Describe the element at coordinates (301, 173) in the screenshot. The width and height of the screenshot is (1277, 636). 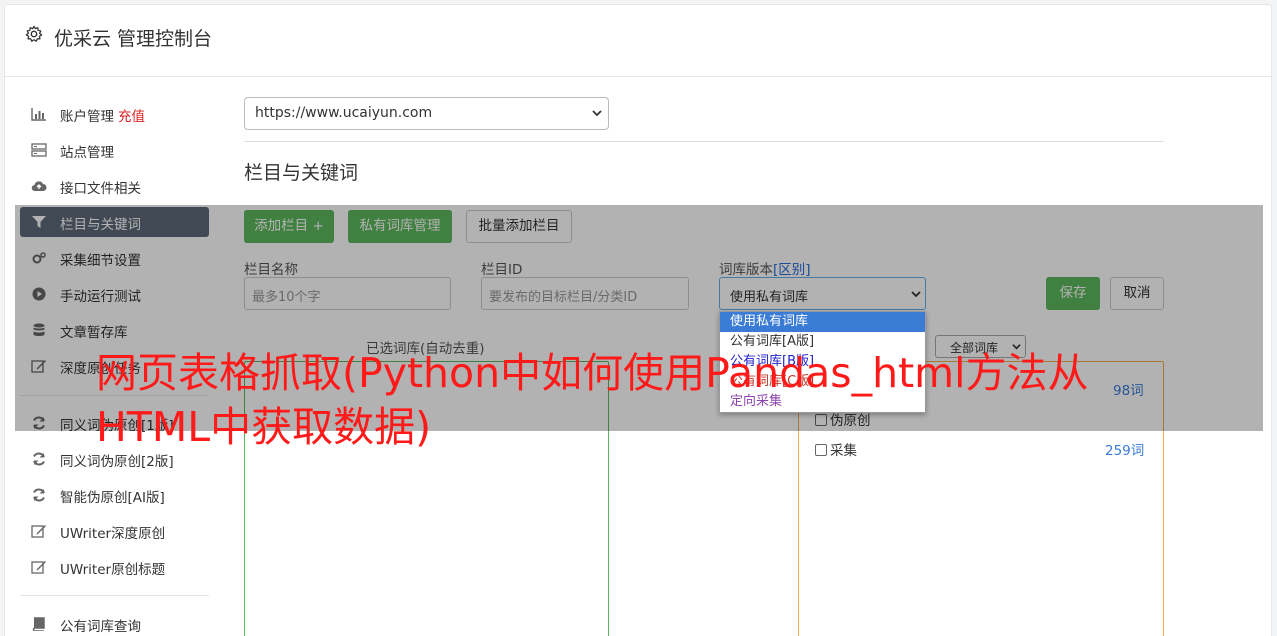
I see `section-title: 栏目与关键词` at that location.